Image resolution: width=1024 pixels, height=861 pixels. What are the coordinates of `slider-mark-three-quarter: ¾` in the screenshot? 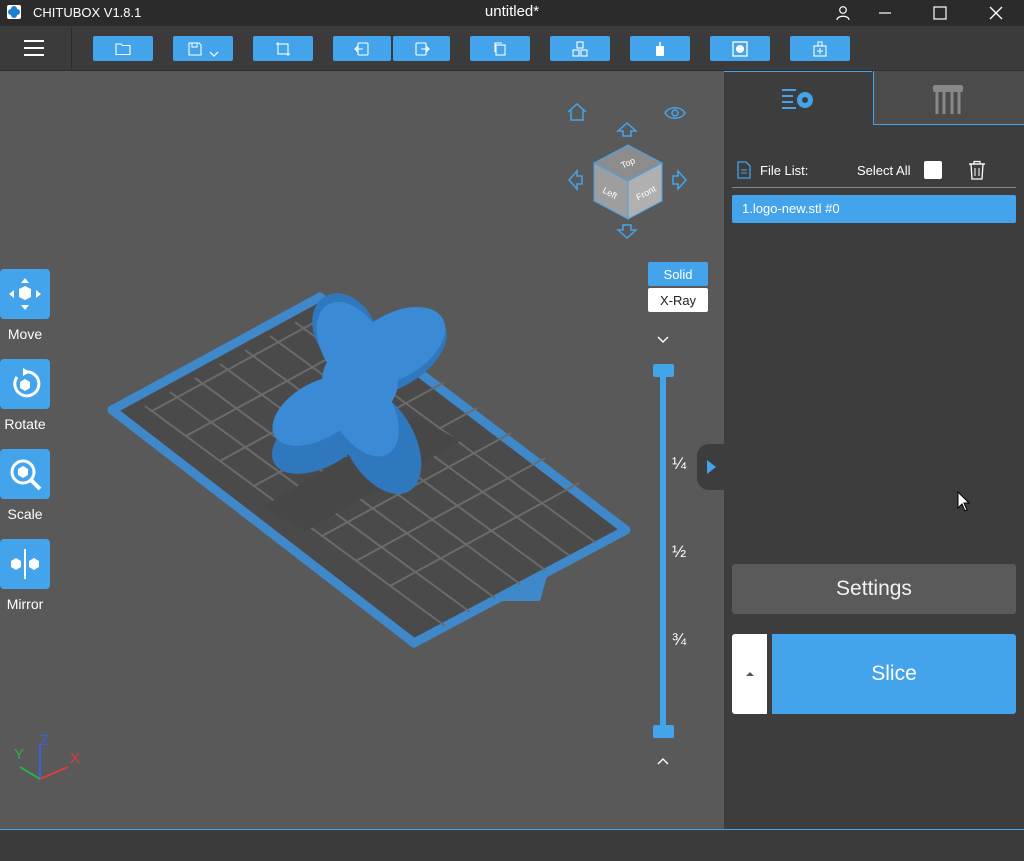 It's located at (679, 639).